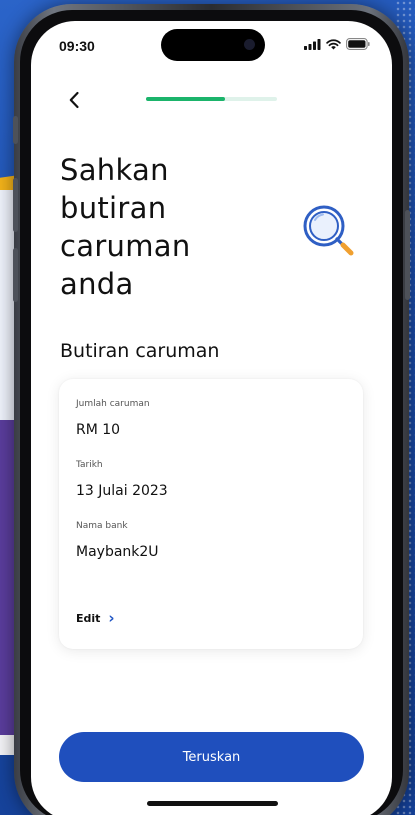 The height and width of the screenshot is (815, 415). What do you see at coordinates (15, 130) in the screenshot?
I see `silent-switch` at bounding box center [15, 130].